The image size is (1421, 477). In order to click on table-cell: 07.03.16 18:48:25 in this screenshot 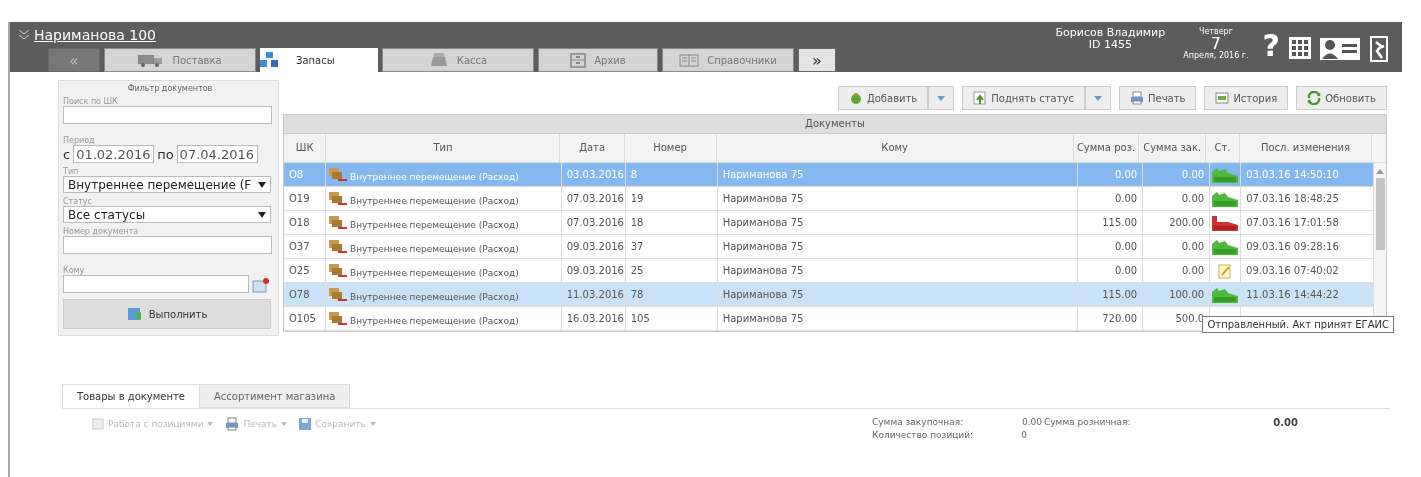, I will do `click(1292, 198)`.